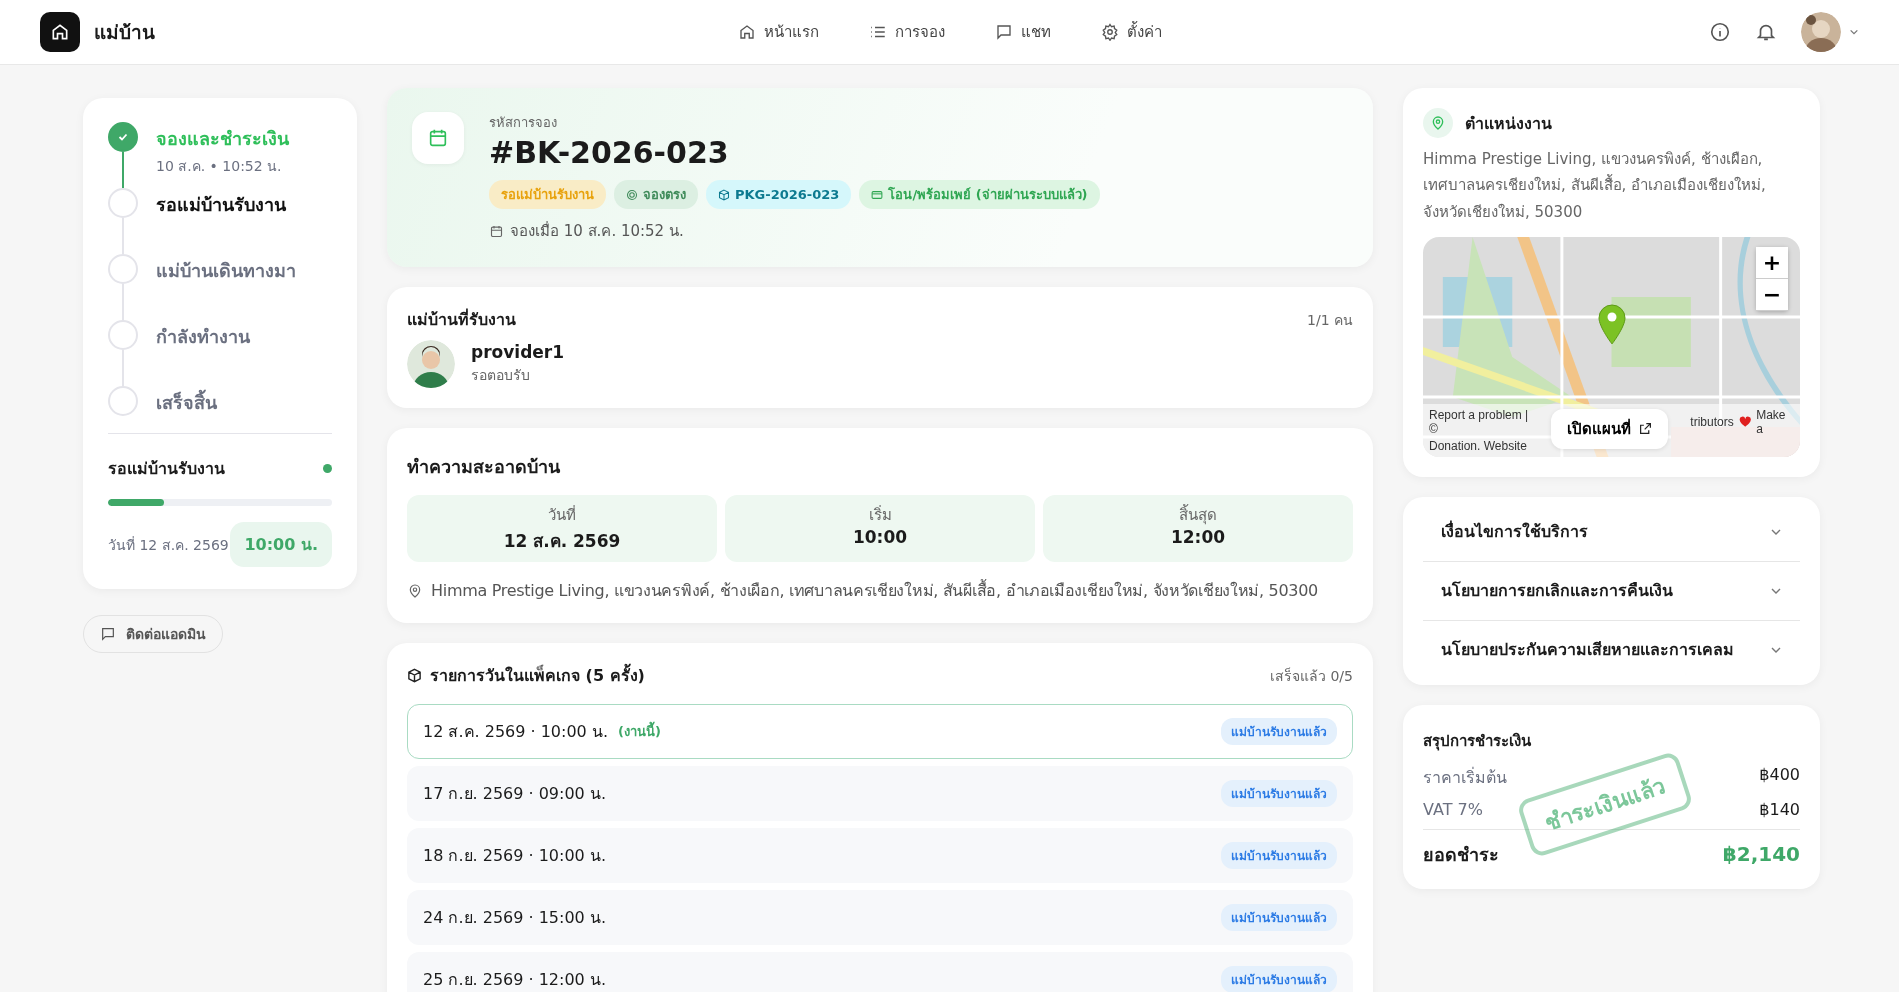 The width and height of the screenshot is (1899, 992). Describe the element at coordinates (514, 794) in the screenshot. I see `row-date: 17 ก.ย. 2569 · 09:00 น.` at that location.